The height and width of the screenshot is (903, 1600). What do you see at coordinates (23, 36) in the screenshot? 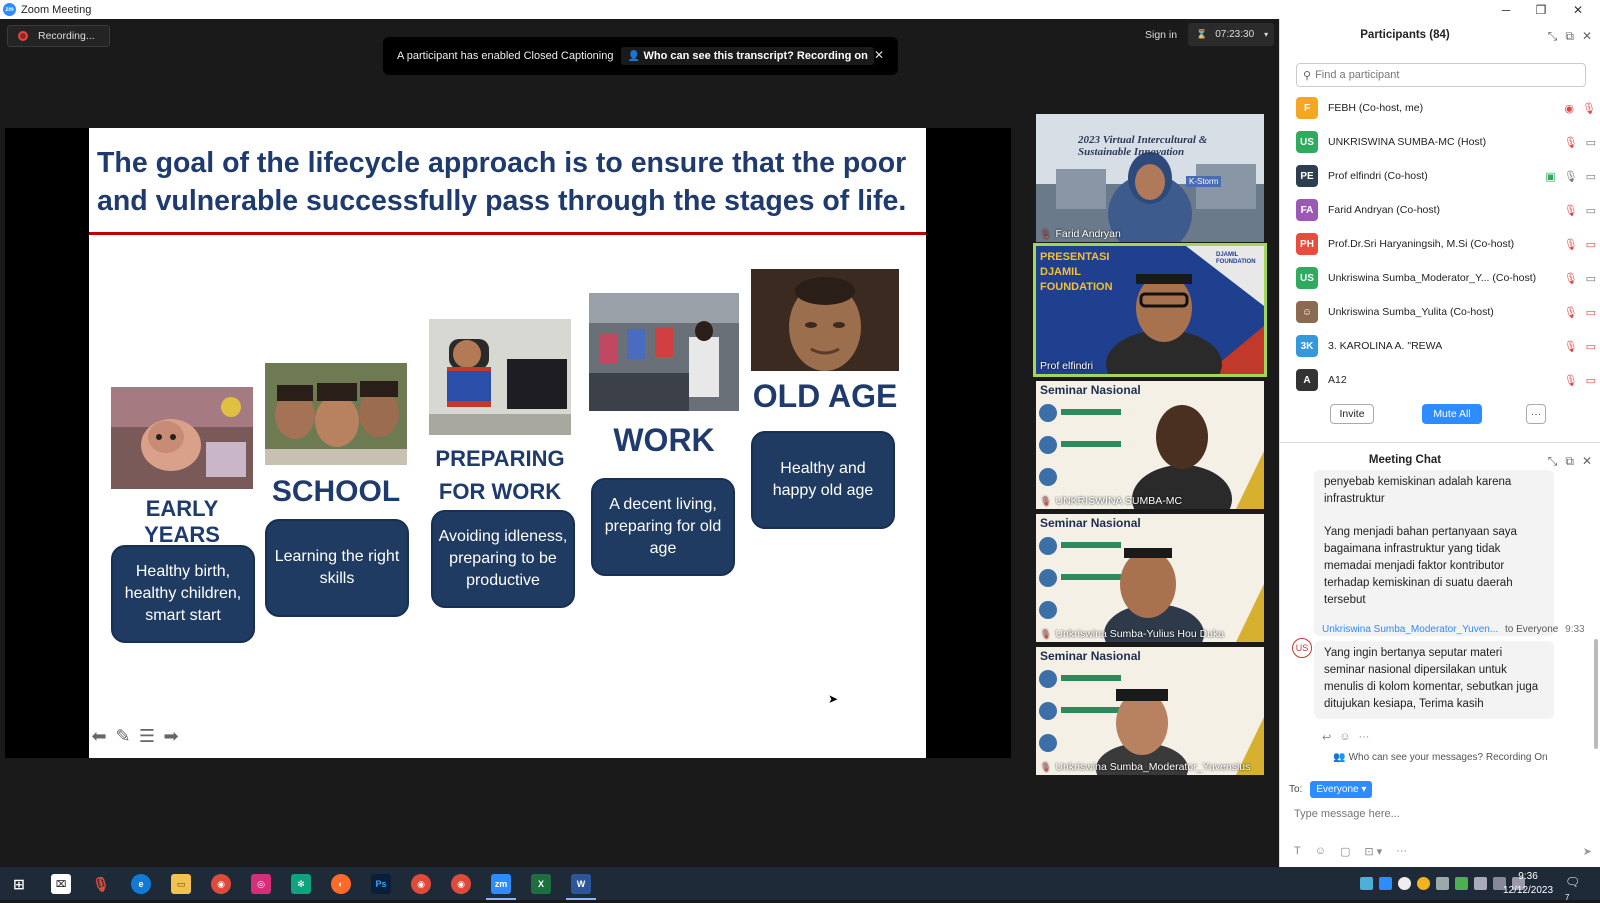
I see `recording-dot-icon` at bounding box center [23, 36].